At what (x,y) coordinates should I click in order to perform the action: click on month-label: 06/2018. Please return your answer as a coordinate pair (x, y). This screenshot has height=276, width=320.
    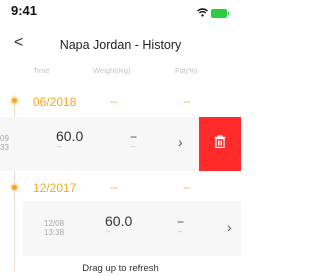
    Looking at the image, I should click on (55, 102).